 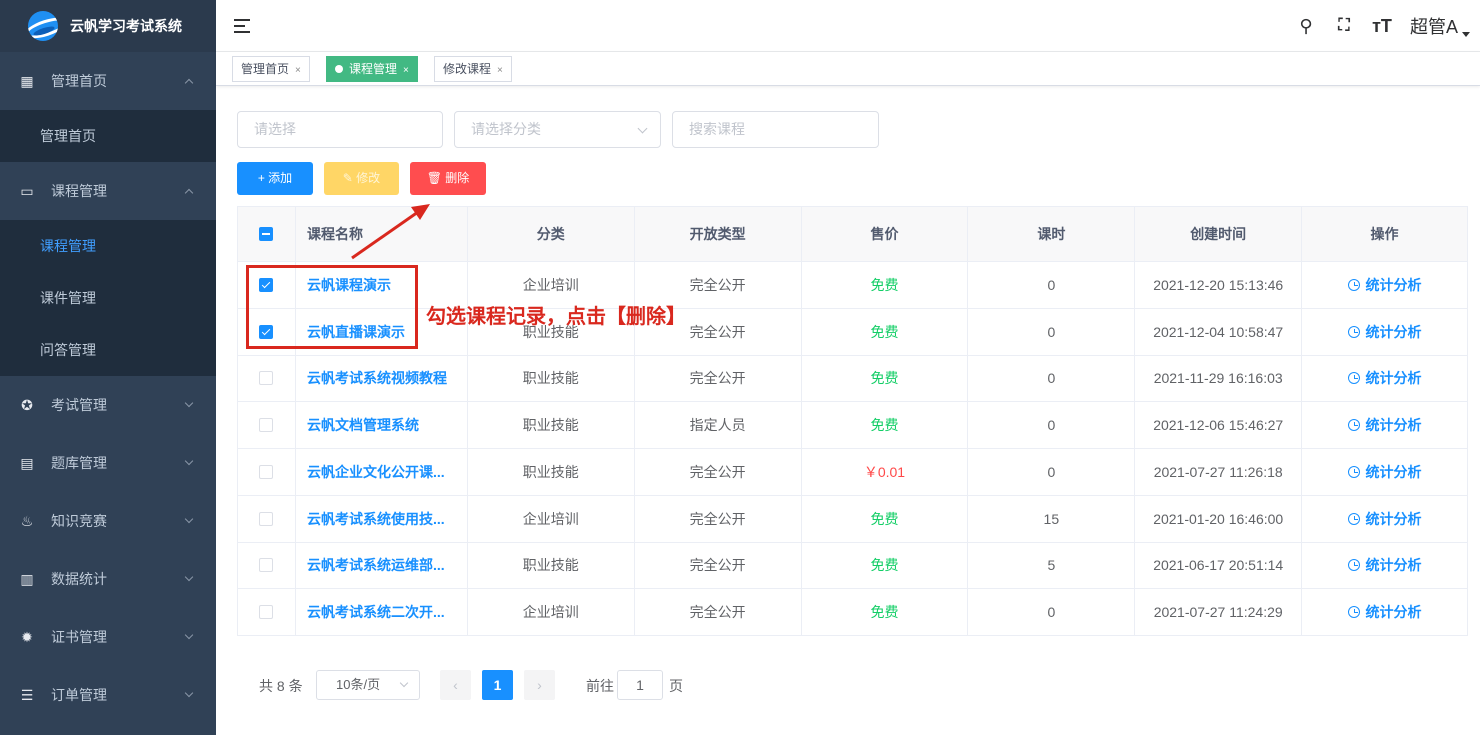 What do you see at coordinates (243, 26) in the screenshot?
I see `collapse-menu-icon` at bounding box center [243, 26].